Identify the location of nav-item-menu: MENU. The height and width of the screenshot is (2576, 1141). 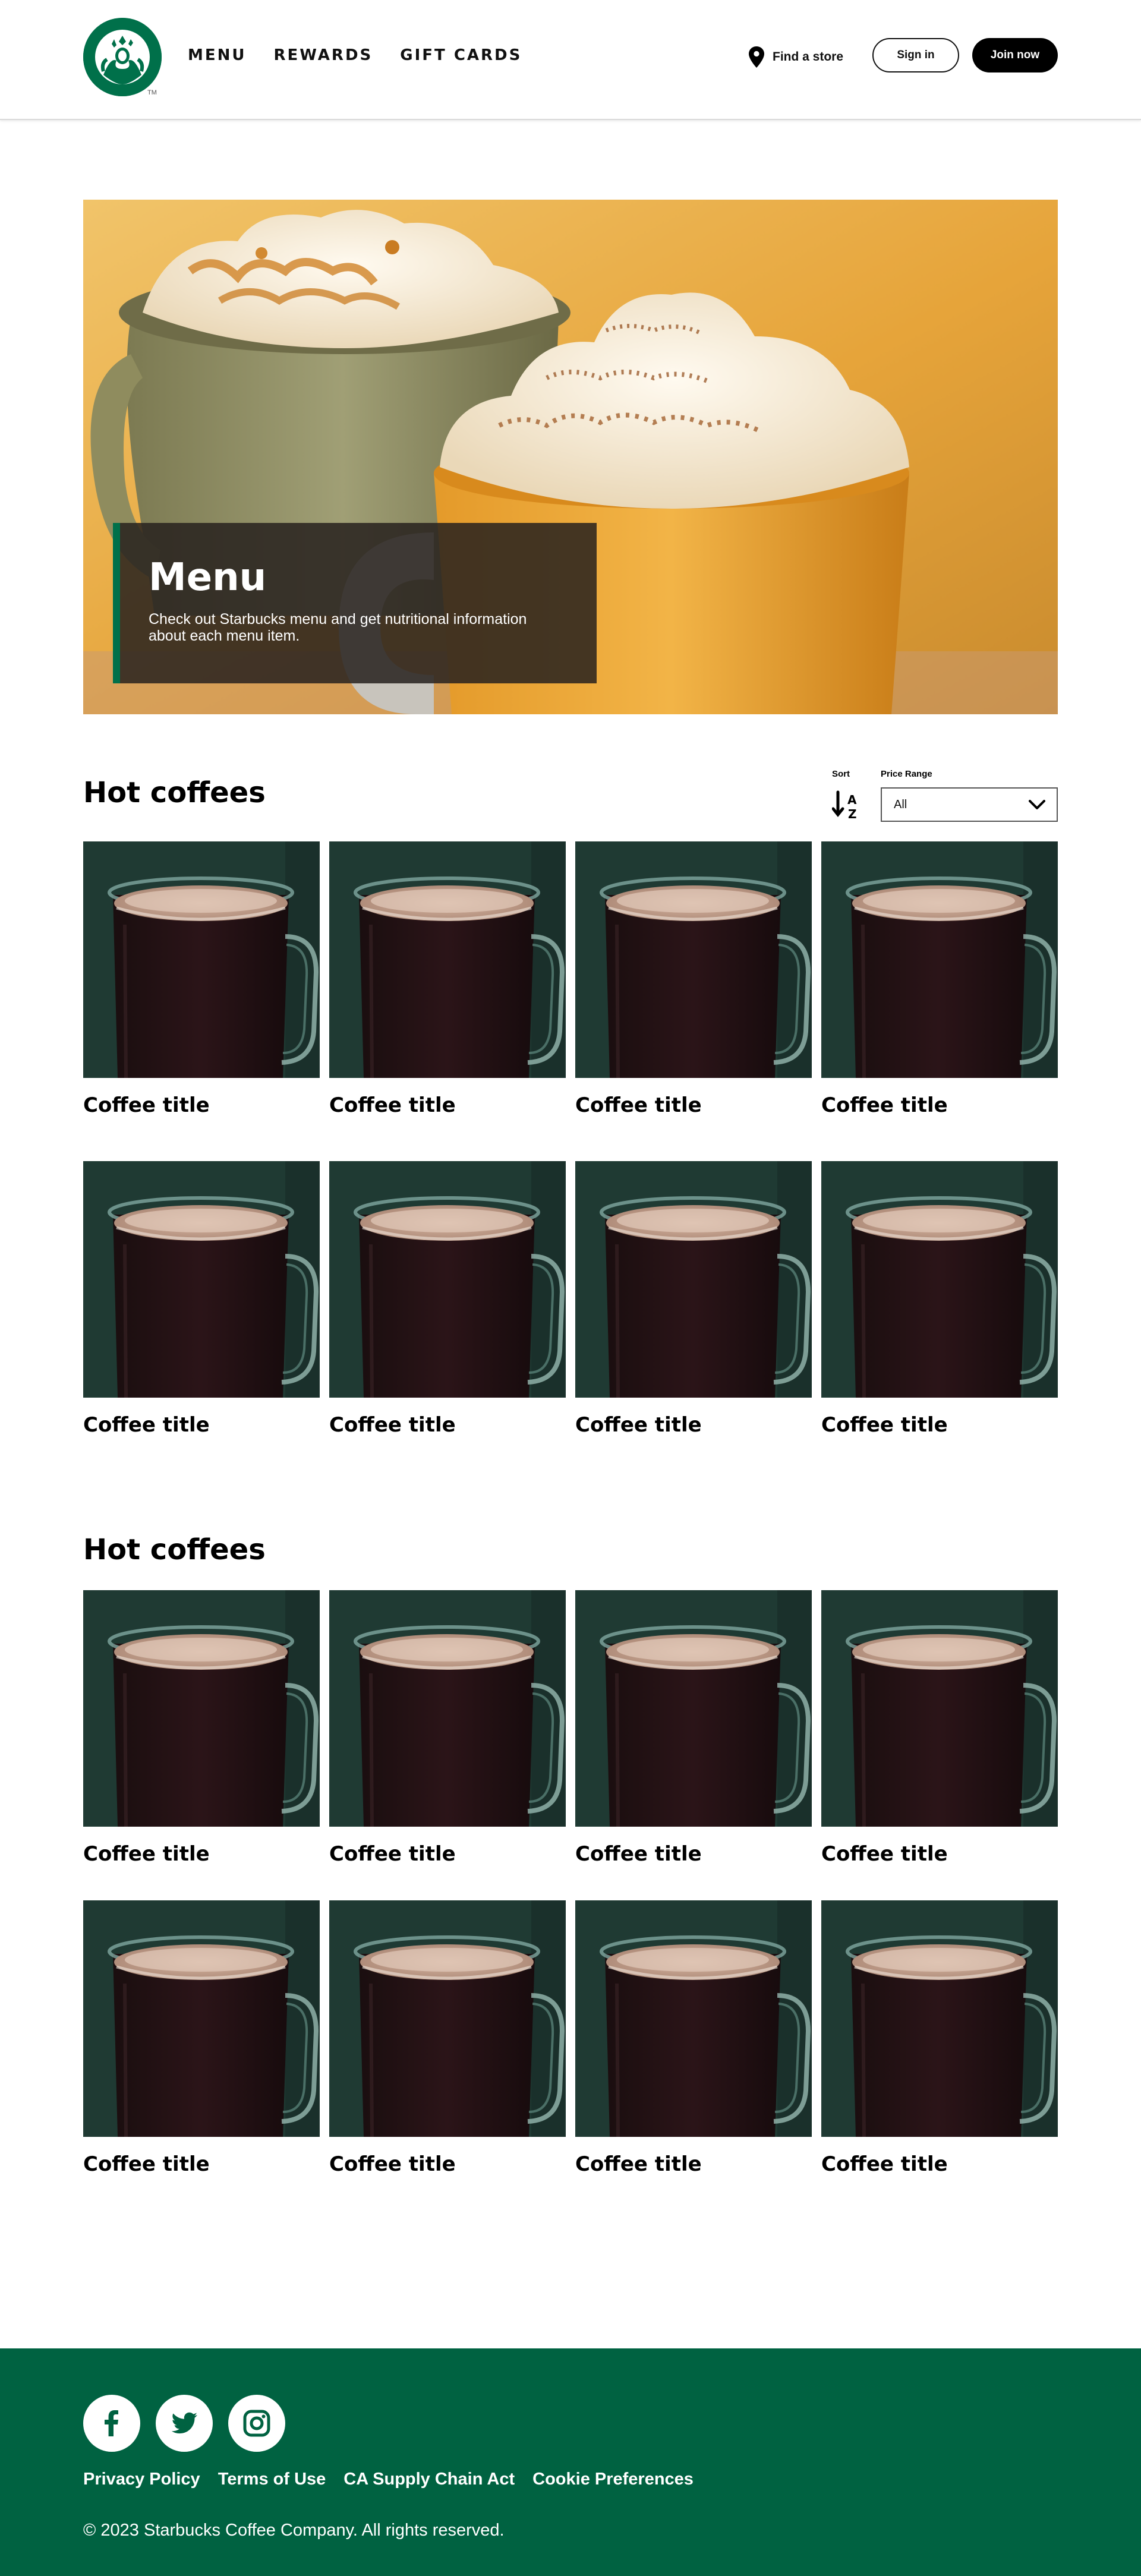
(217, 55).